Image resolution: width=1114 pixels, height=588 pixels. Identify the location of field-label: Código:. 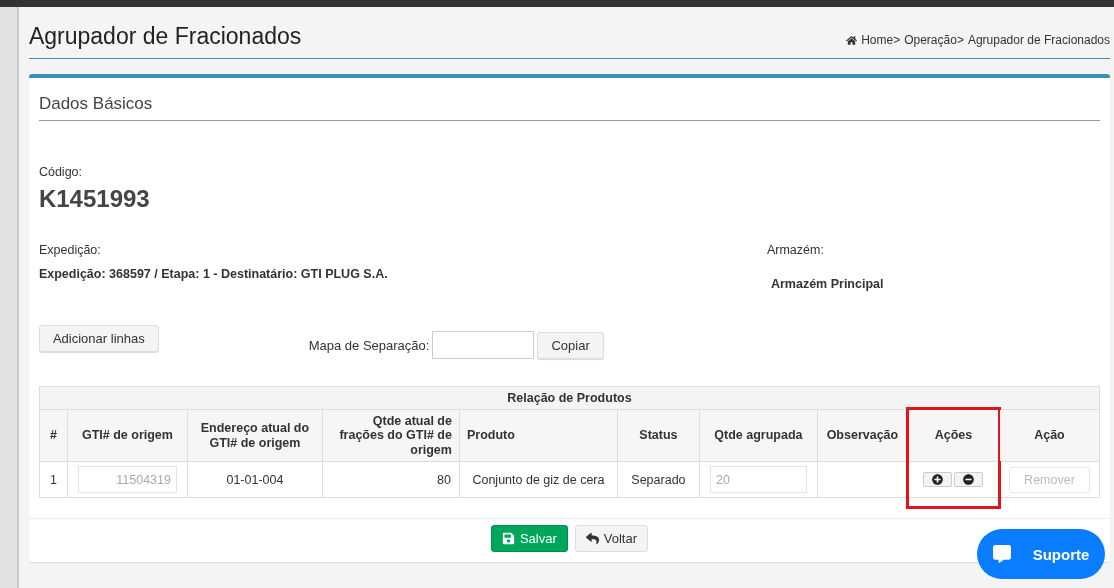
(61, 172).